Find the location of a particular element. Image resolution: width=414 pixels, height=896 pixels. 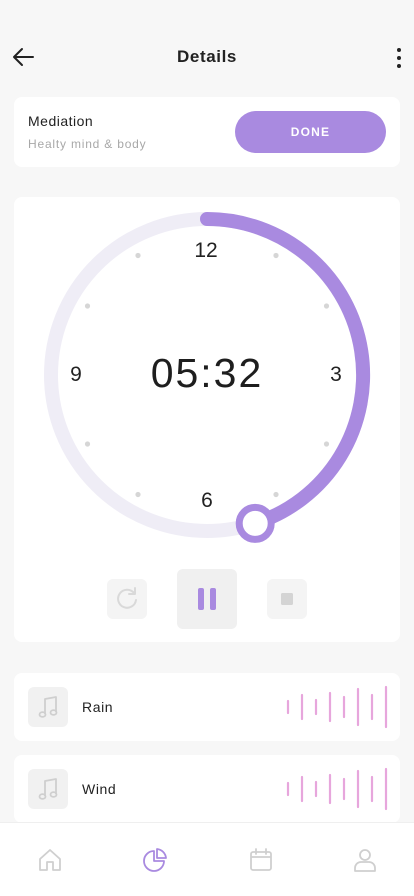

session-name: Mediation is located at coordinates (61, 121).